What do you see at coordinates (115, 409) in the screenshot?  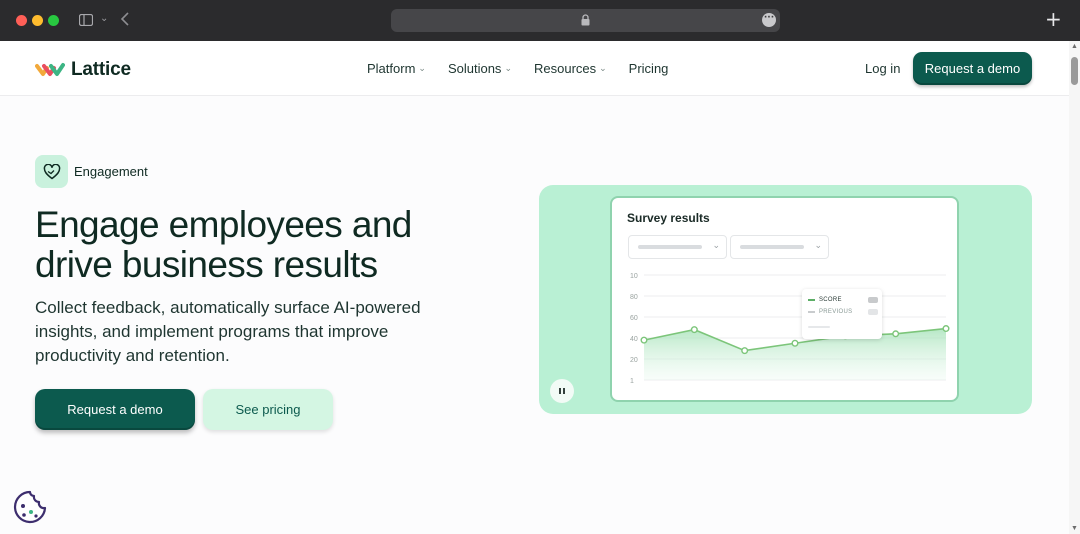 I see `request-demo-button: Request a demo` at bounding box center [115, 409].